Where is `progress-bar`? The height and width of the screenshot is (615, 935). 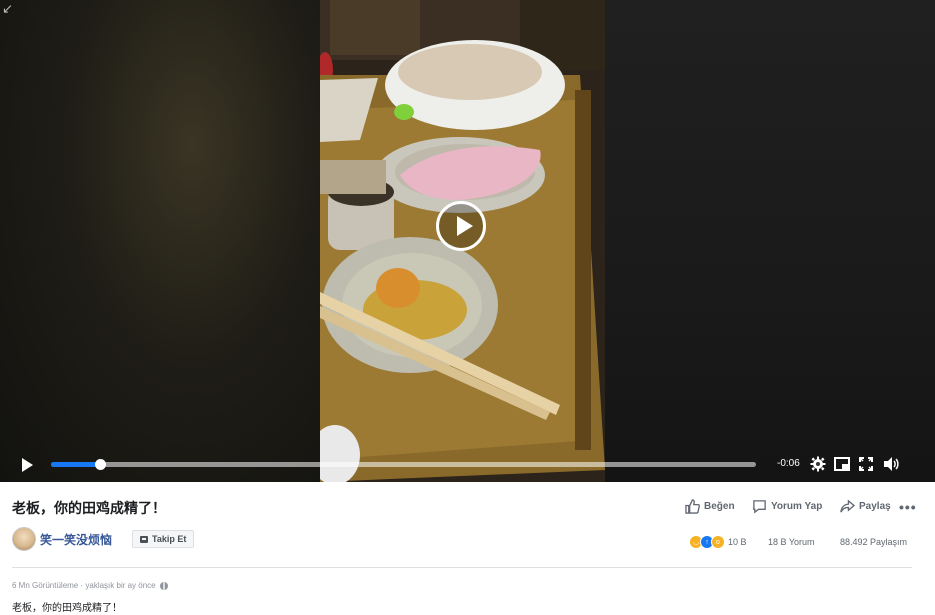 progress-bar is located at coordinates (403, 464).